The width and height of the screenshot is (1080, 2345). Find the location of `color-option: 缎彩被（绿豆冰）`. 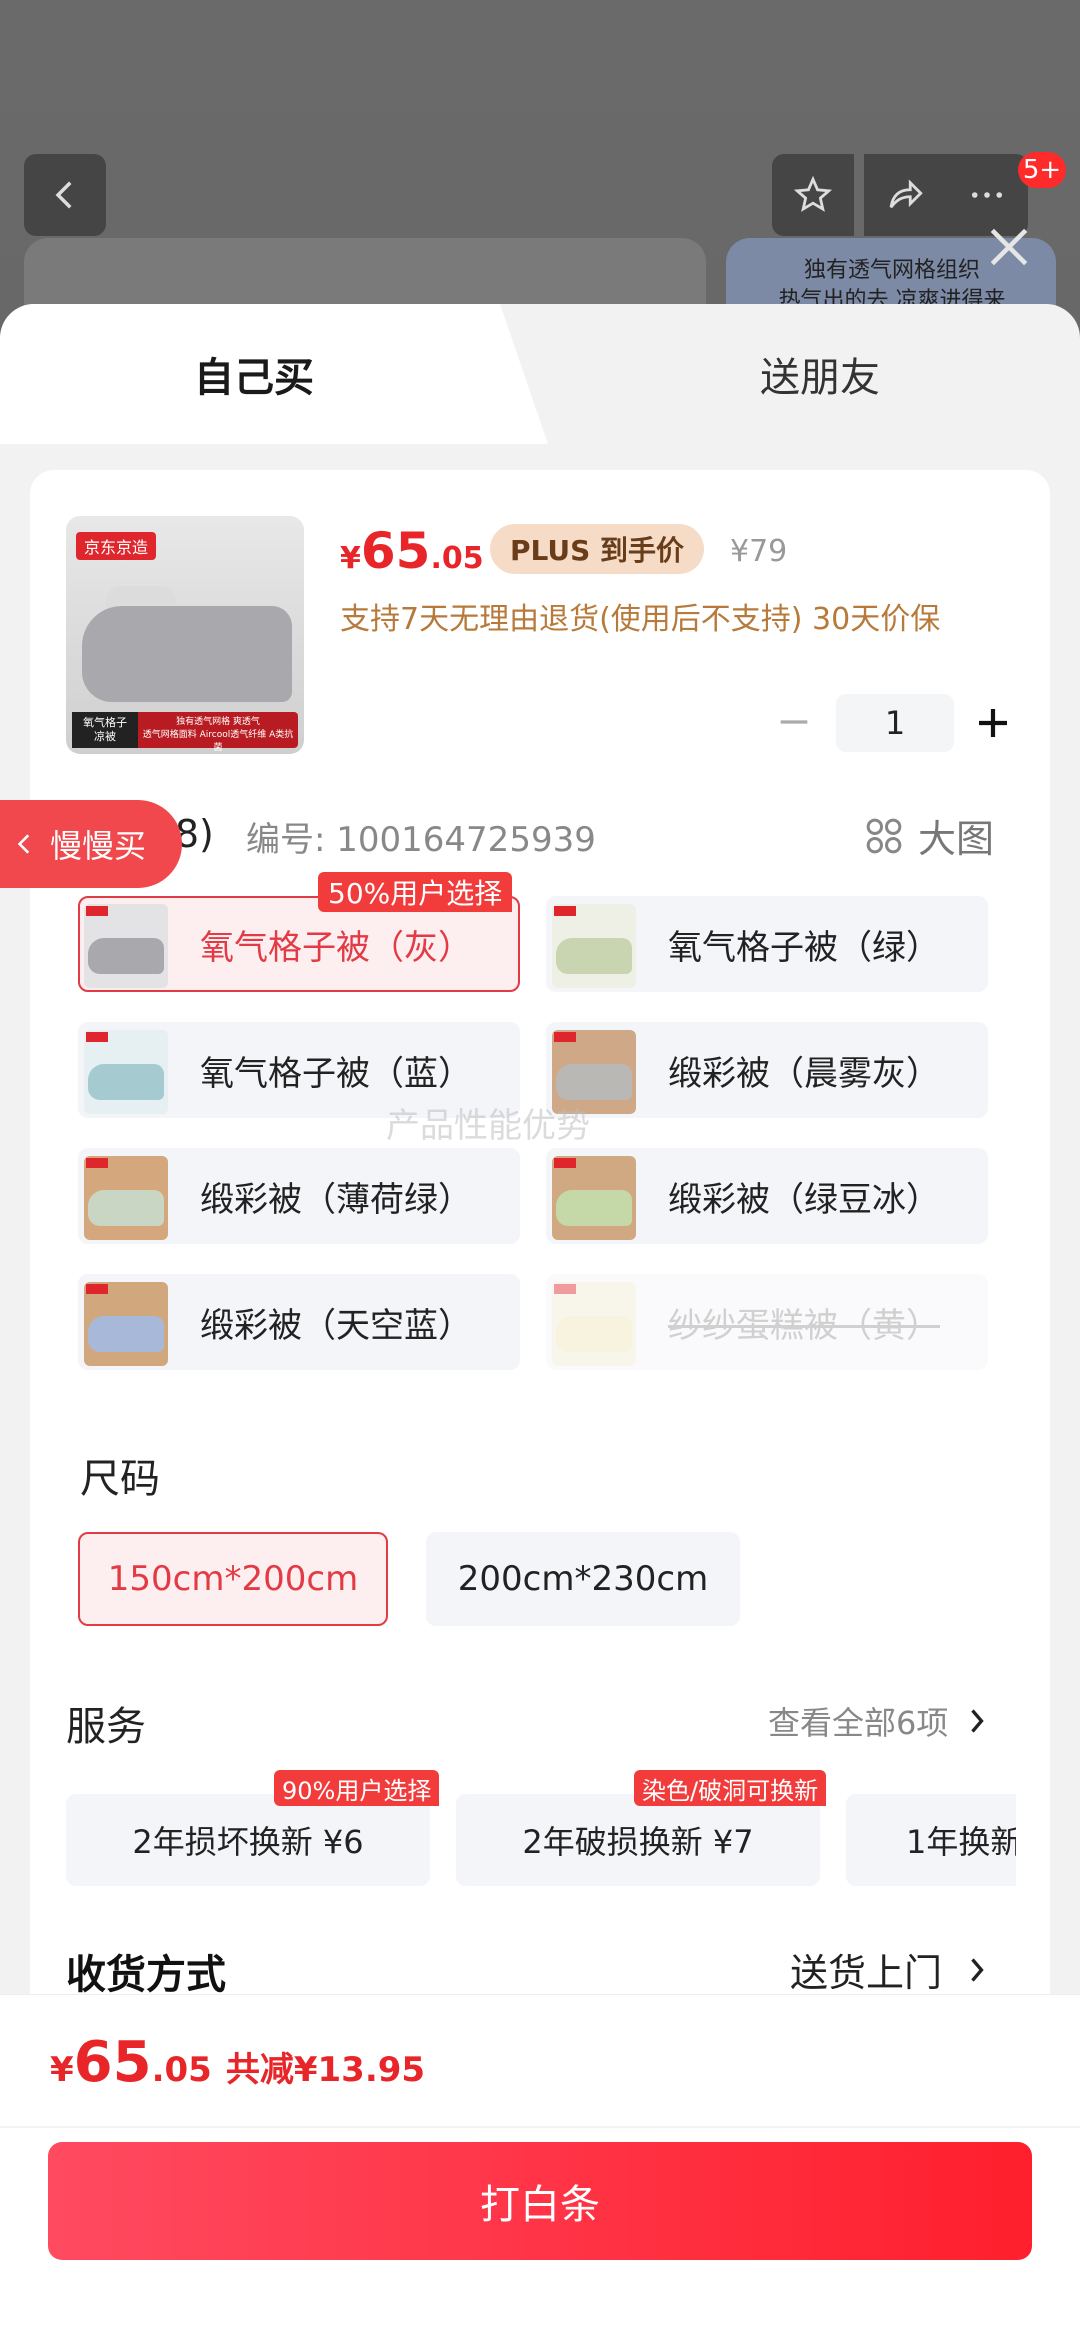

color-option: 缎彩被（绿豆冰） is located at coordinates (767, 1196).